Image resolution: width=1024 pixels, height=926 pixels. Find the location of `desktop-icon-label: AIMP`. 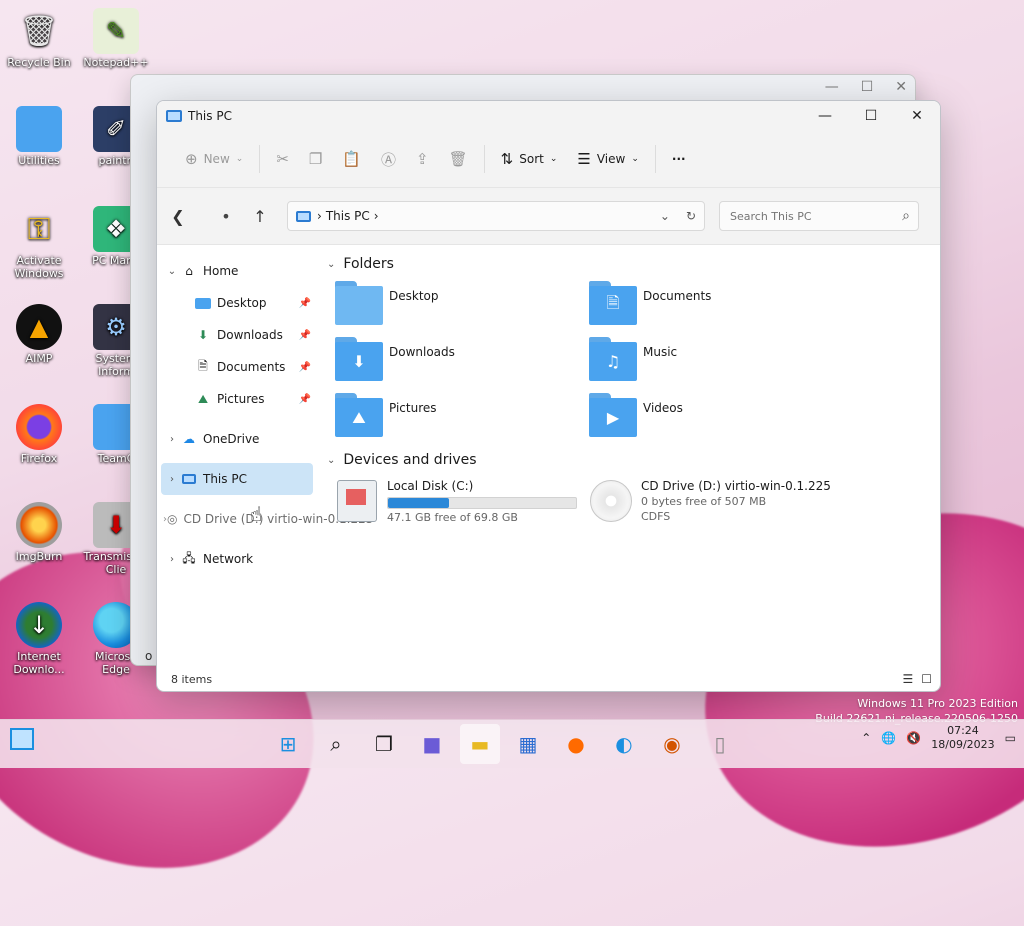

desktop-icon-label: AIMP is located at coordinates (39, 358).